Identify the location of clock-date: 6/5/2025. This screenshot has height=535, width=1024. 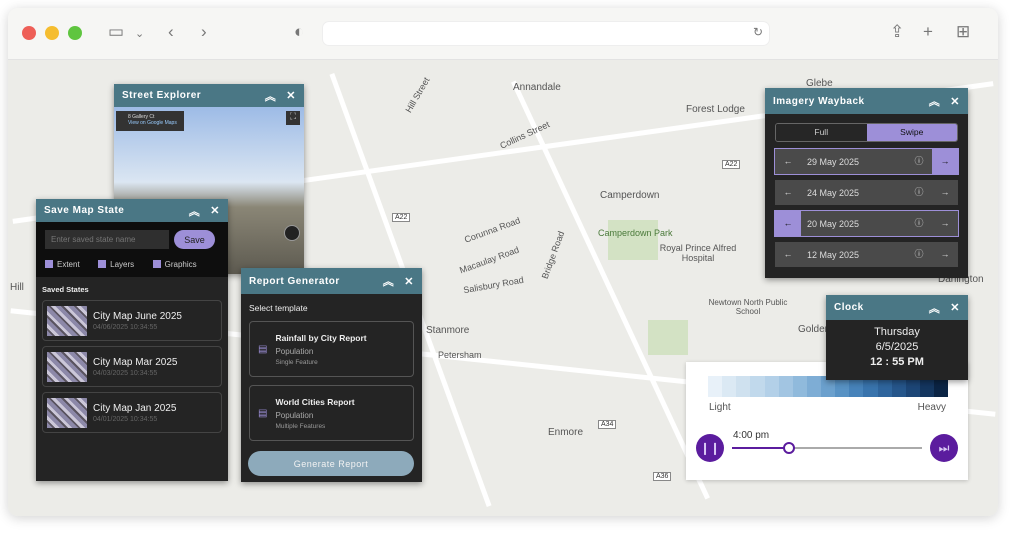
(897, 347).